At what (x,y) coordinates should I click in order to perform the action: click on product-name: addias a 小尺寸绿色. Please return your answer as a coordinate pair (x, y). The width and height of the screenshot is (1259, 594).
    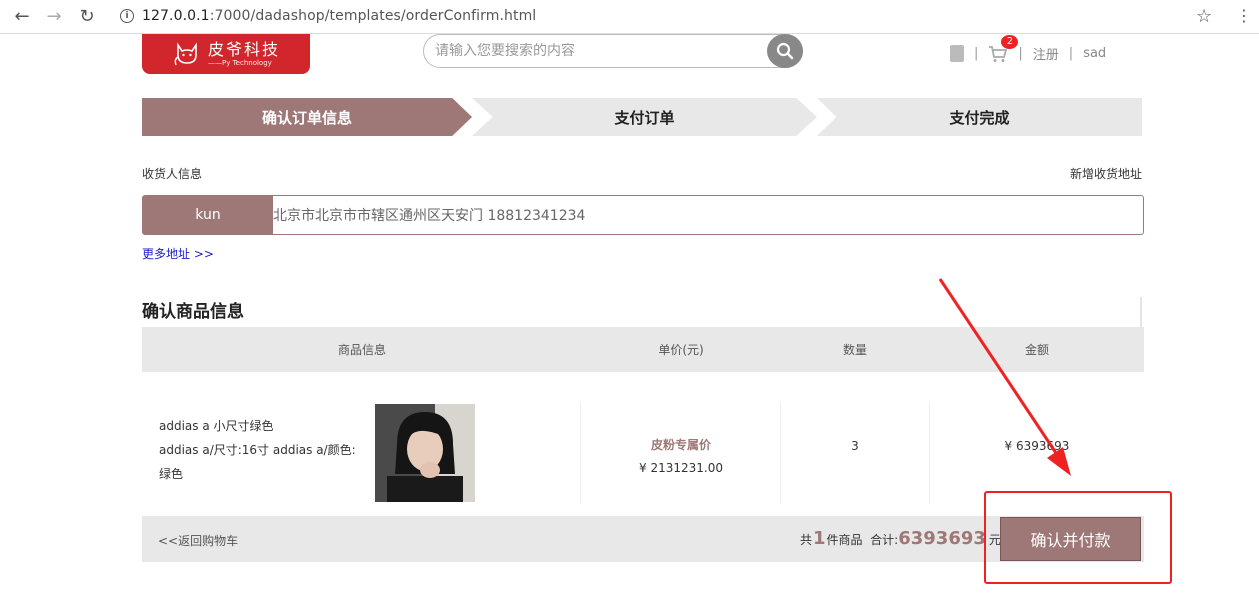
    Looking at the image, I should click on (216, 426).